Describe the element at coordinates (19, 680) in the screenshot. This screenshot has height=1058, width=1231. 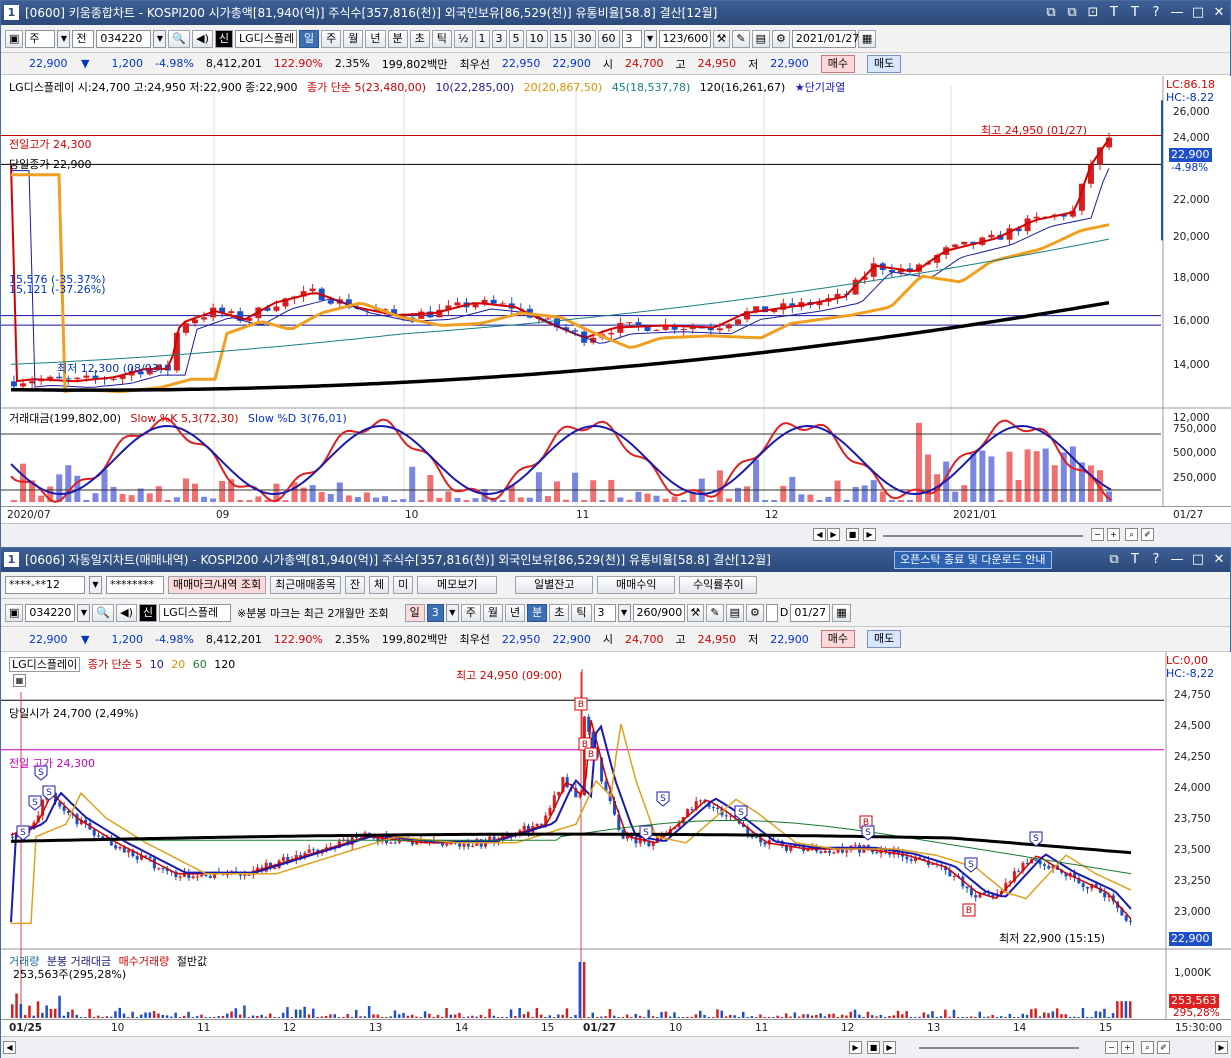
I see `table-icon: ▦` at that location.